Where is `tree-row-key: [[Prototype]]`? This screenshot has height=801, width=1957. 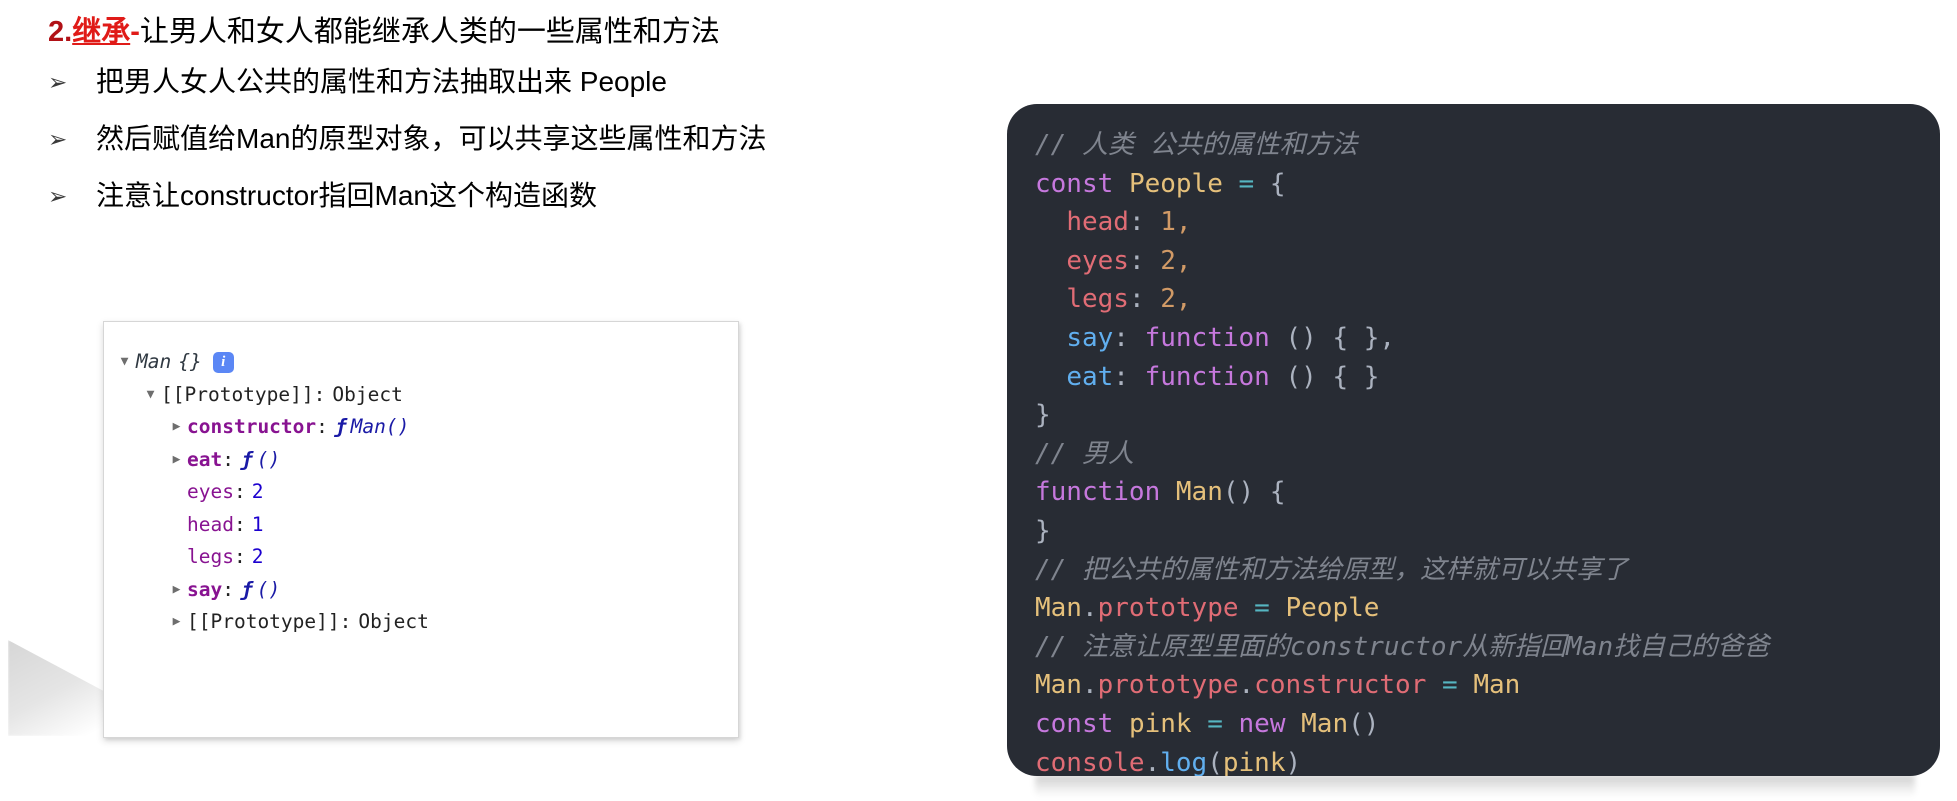
tree-row-key: [[Prototype]] is located at coordinates (237, 394).